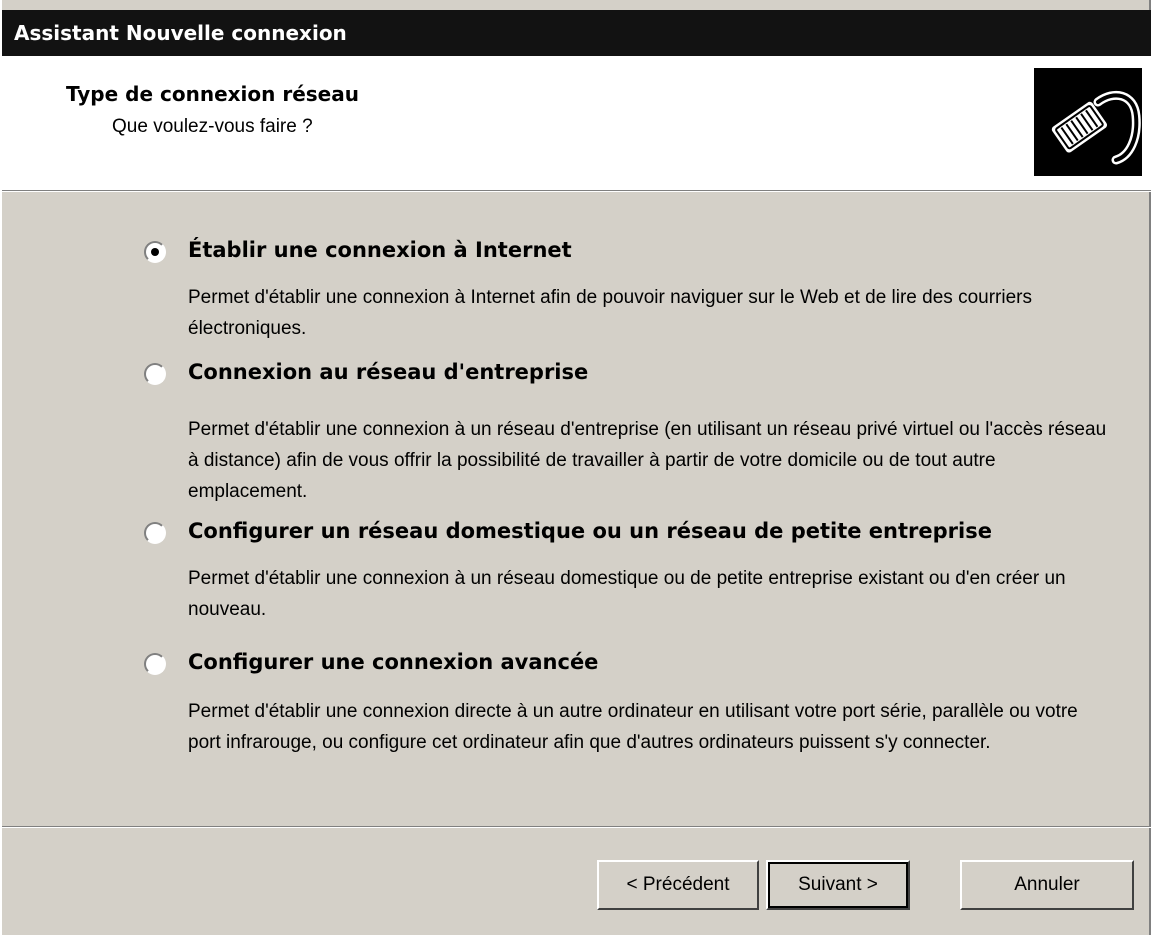  What do you see at coordinates (576, 191) in the screenshot?
I see `header-separator` at bounding box center [576, 191].